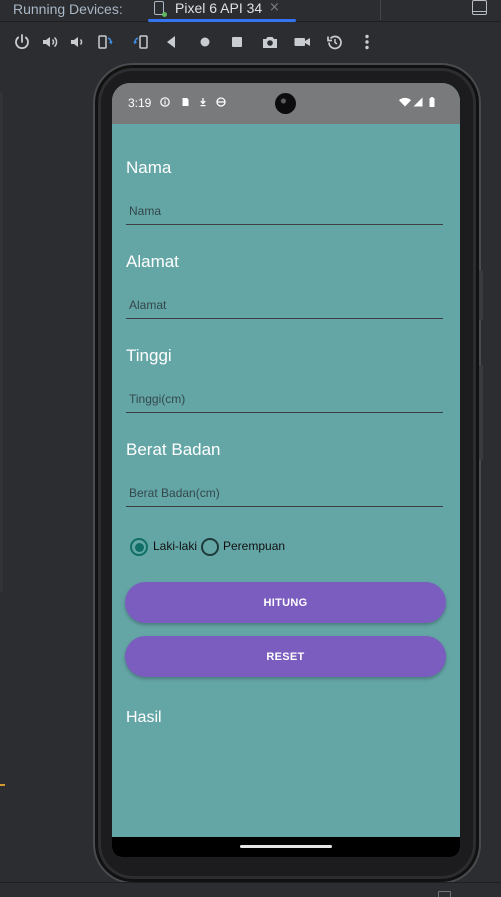 The width and height of the screenshot is (501, 897). Describe the element at coordinates (210, 547) in the screenshot. I see `perempuan-radio` at that location.